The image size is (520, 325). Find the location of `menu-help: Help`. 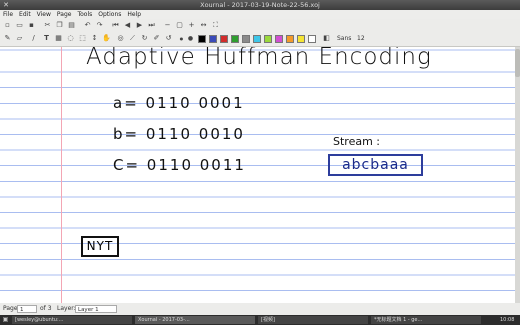

menu-help: Help is located at coordinates (134, 14).